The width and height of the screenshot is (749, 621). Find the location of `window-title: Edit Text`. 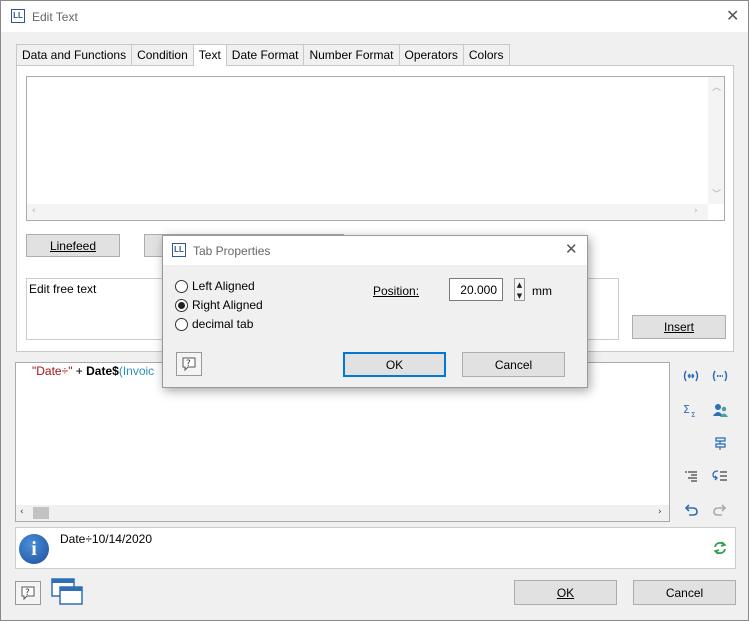

window-title: Edit Text is located at coordinates (55, 17).